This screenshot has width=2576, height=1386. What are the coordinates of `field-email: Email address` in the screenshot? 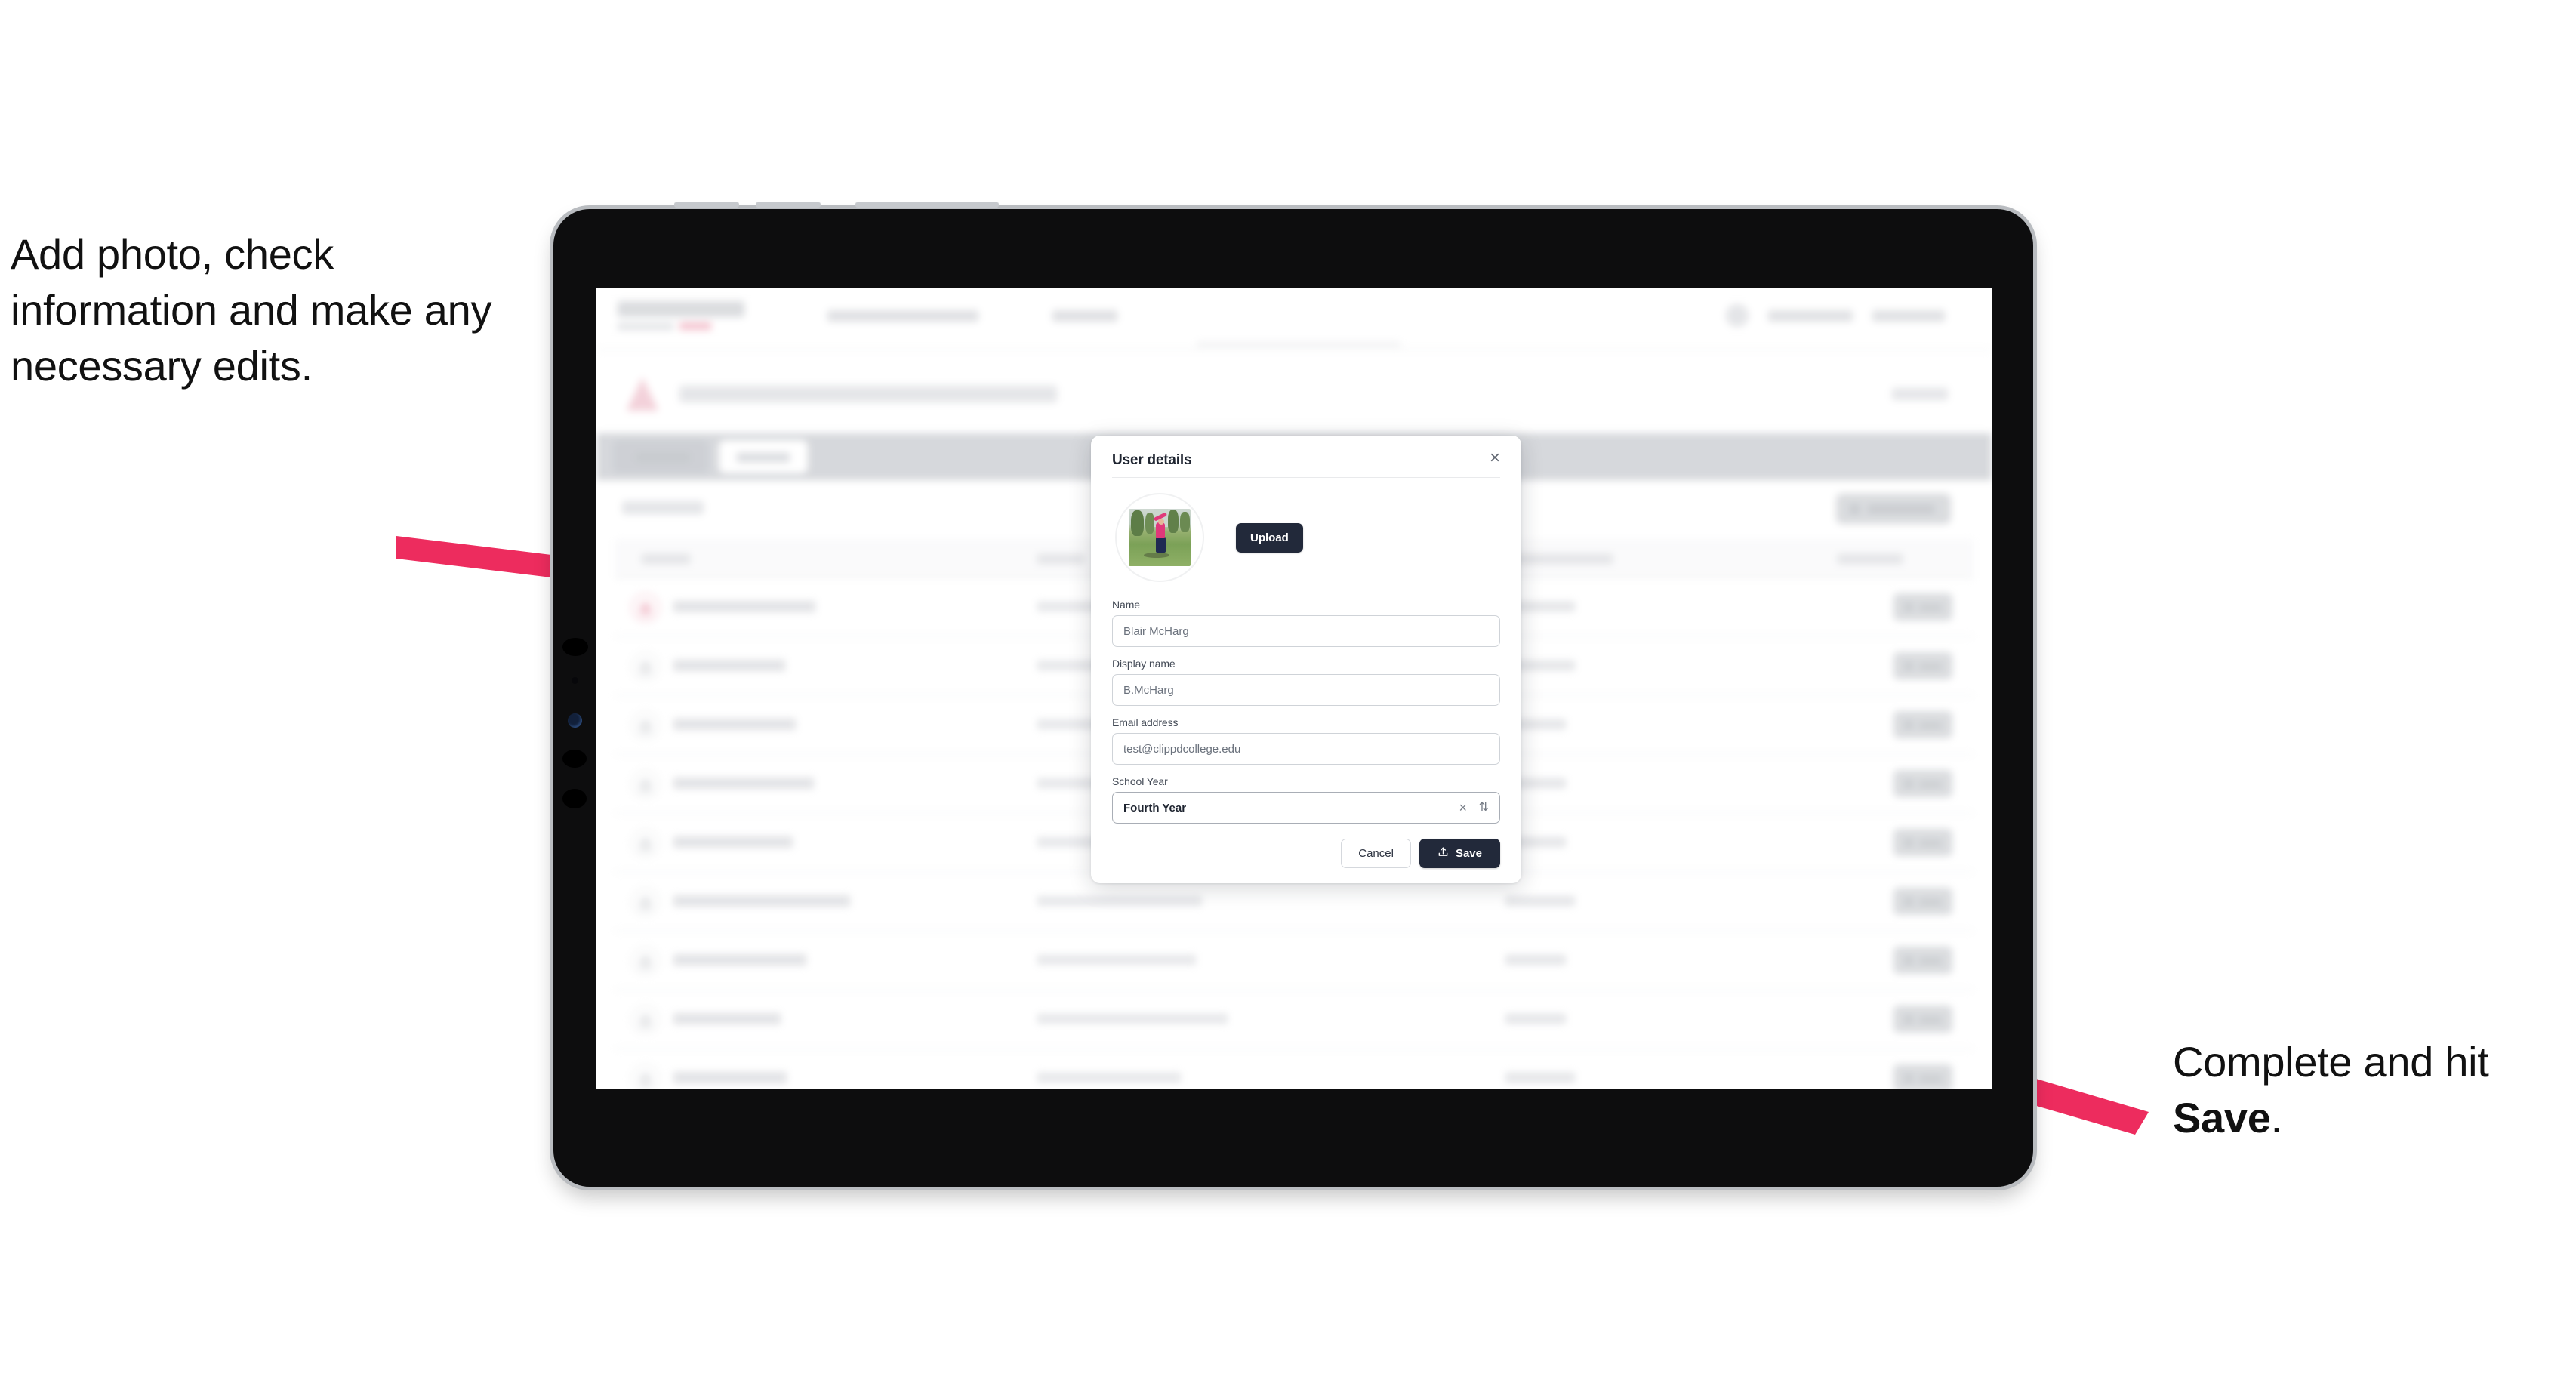 It's located at (1306, 740).